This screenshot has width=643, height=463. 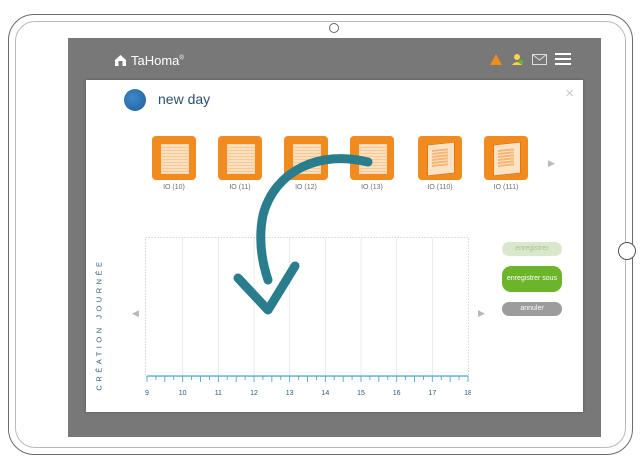 What do you see at coordinates (432, 393) in the screenshot?
I see `hour-label: 17` at bounding box center [432, 393].